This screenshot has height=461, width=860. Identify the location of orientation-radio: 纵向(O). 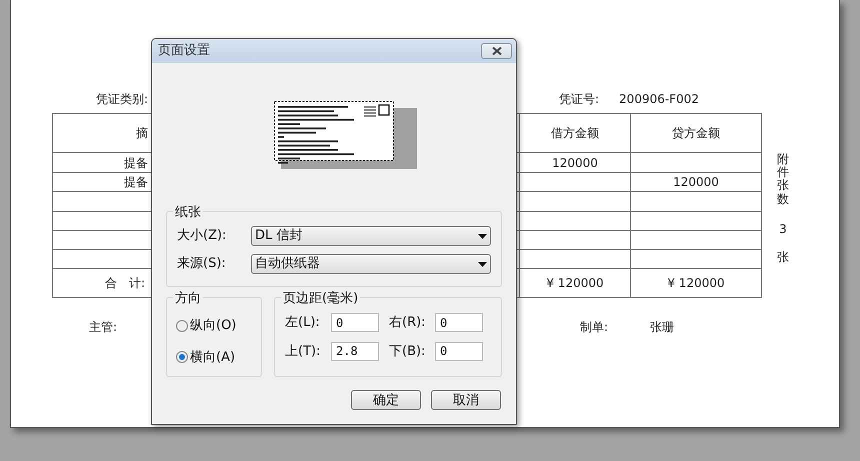
(214, 326).